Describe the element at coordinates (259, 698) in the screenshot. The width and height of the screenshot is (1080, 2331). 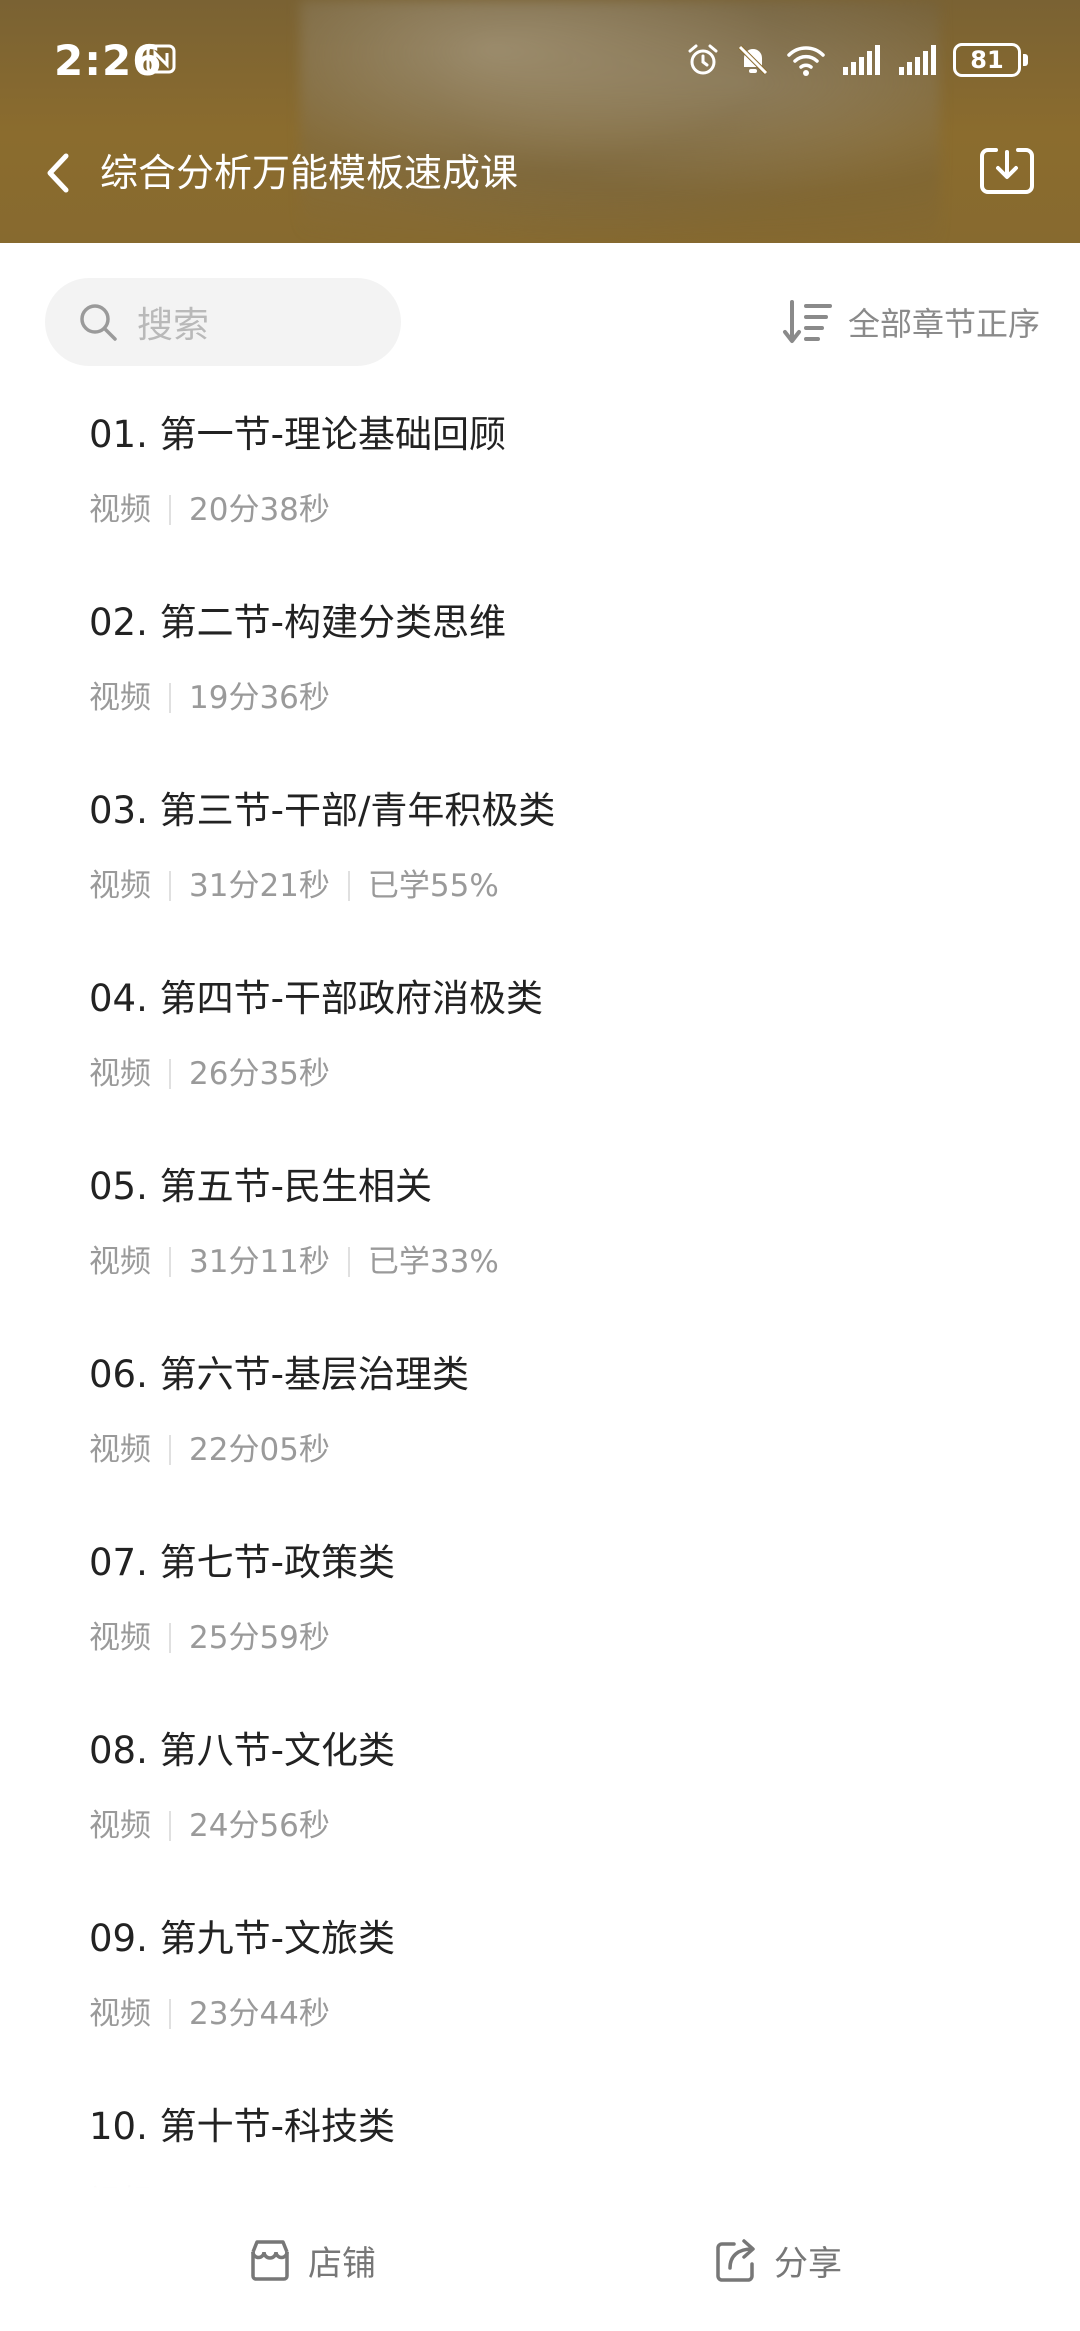
I see `chapter-duration: 19分36秒` at that location.